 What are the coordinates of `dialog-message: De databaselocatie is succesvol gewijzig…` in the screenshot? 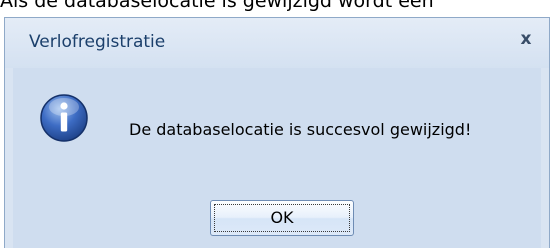 It's located at (300, 129).